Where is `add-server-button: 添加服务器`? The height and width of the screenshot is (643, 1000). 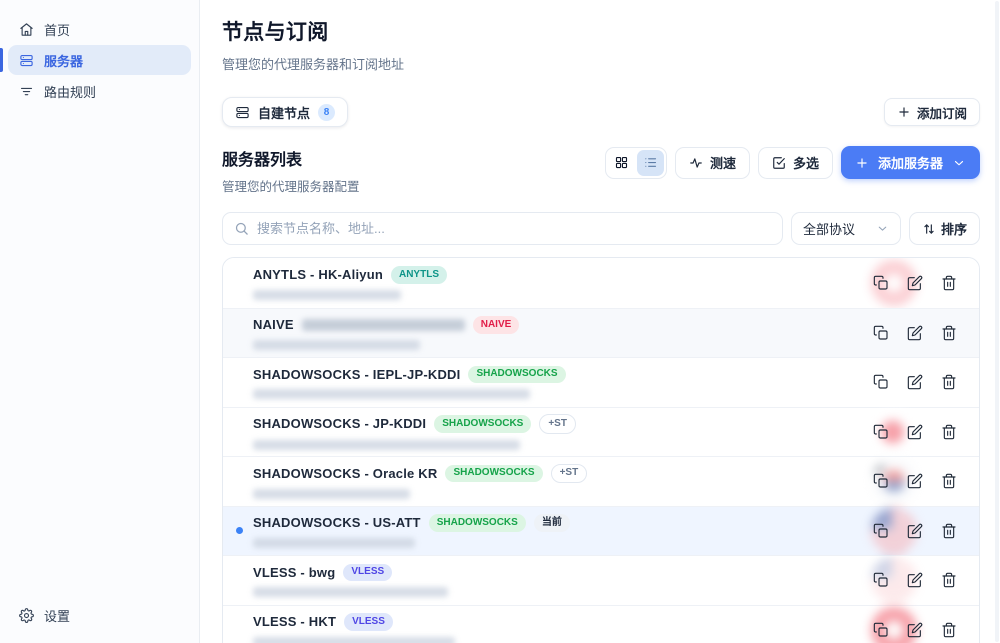 add-server-button: 添加服务器 is located at coordinates (910, 162).